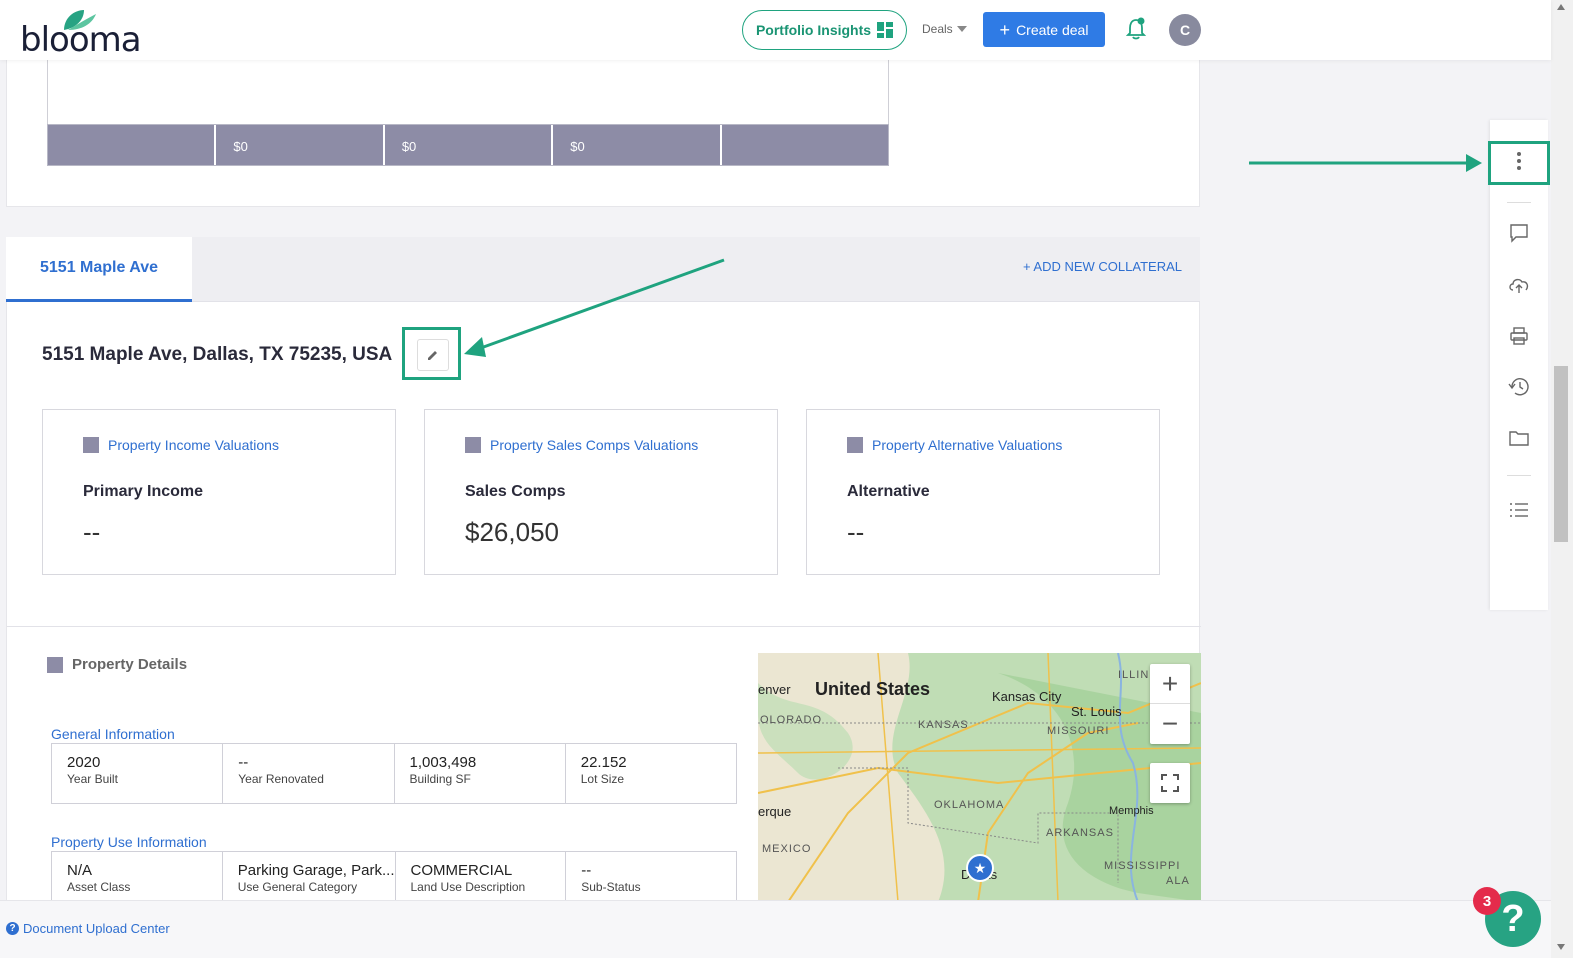 Image resolution: width=1573 pixels, height=958 pixels. I want to click on sub-status-value: --, so click(586, 870).